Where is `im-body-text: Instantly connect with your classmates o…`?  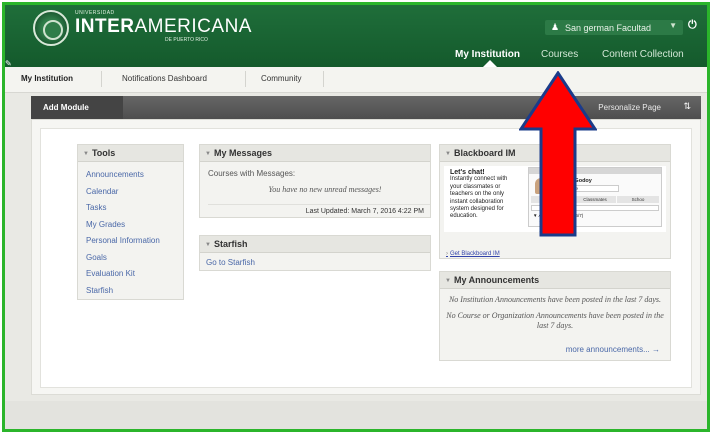
im-body-text: Instantly connect with your classmates o… is located at coordinates (479, 198).